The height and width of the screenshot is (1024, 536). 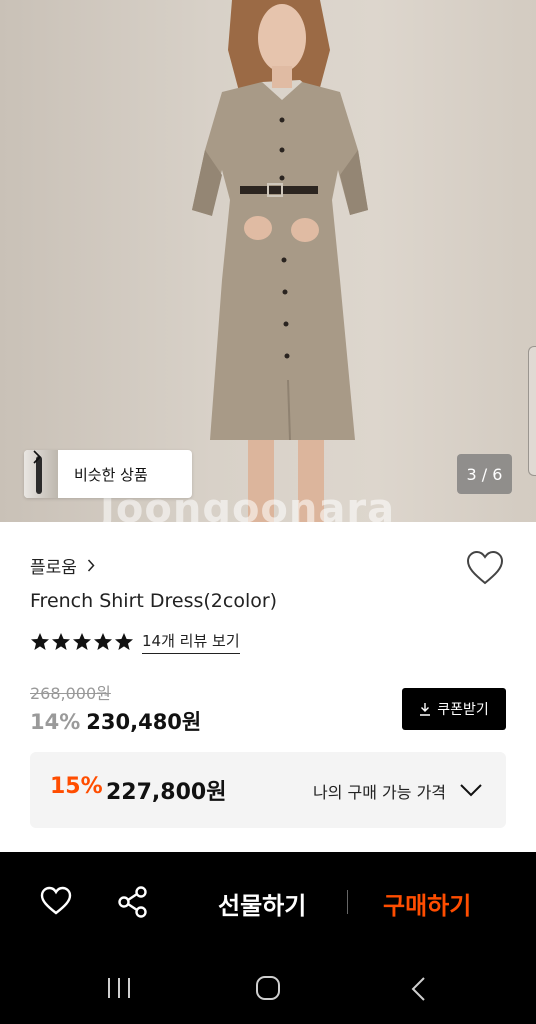 What do you see at coordinates (119, 988) in the screenshot?
I see `recent-apps-icon` at bounding box center [119, 988].